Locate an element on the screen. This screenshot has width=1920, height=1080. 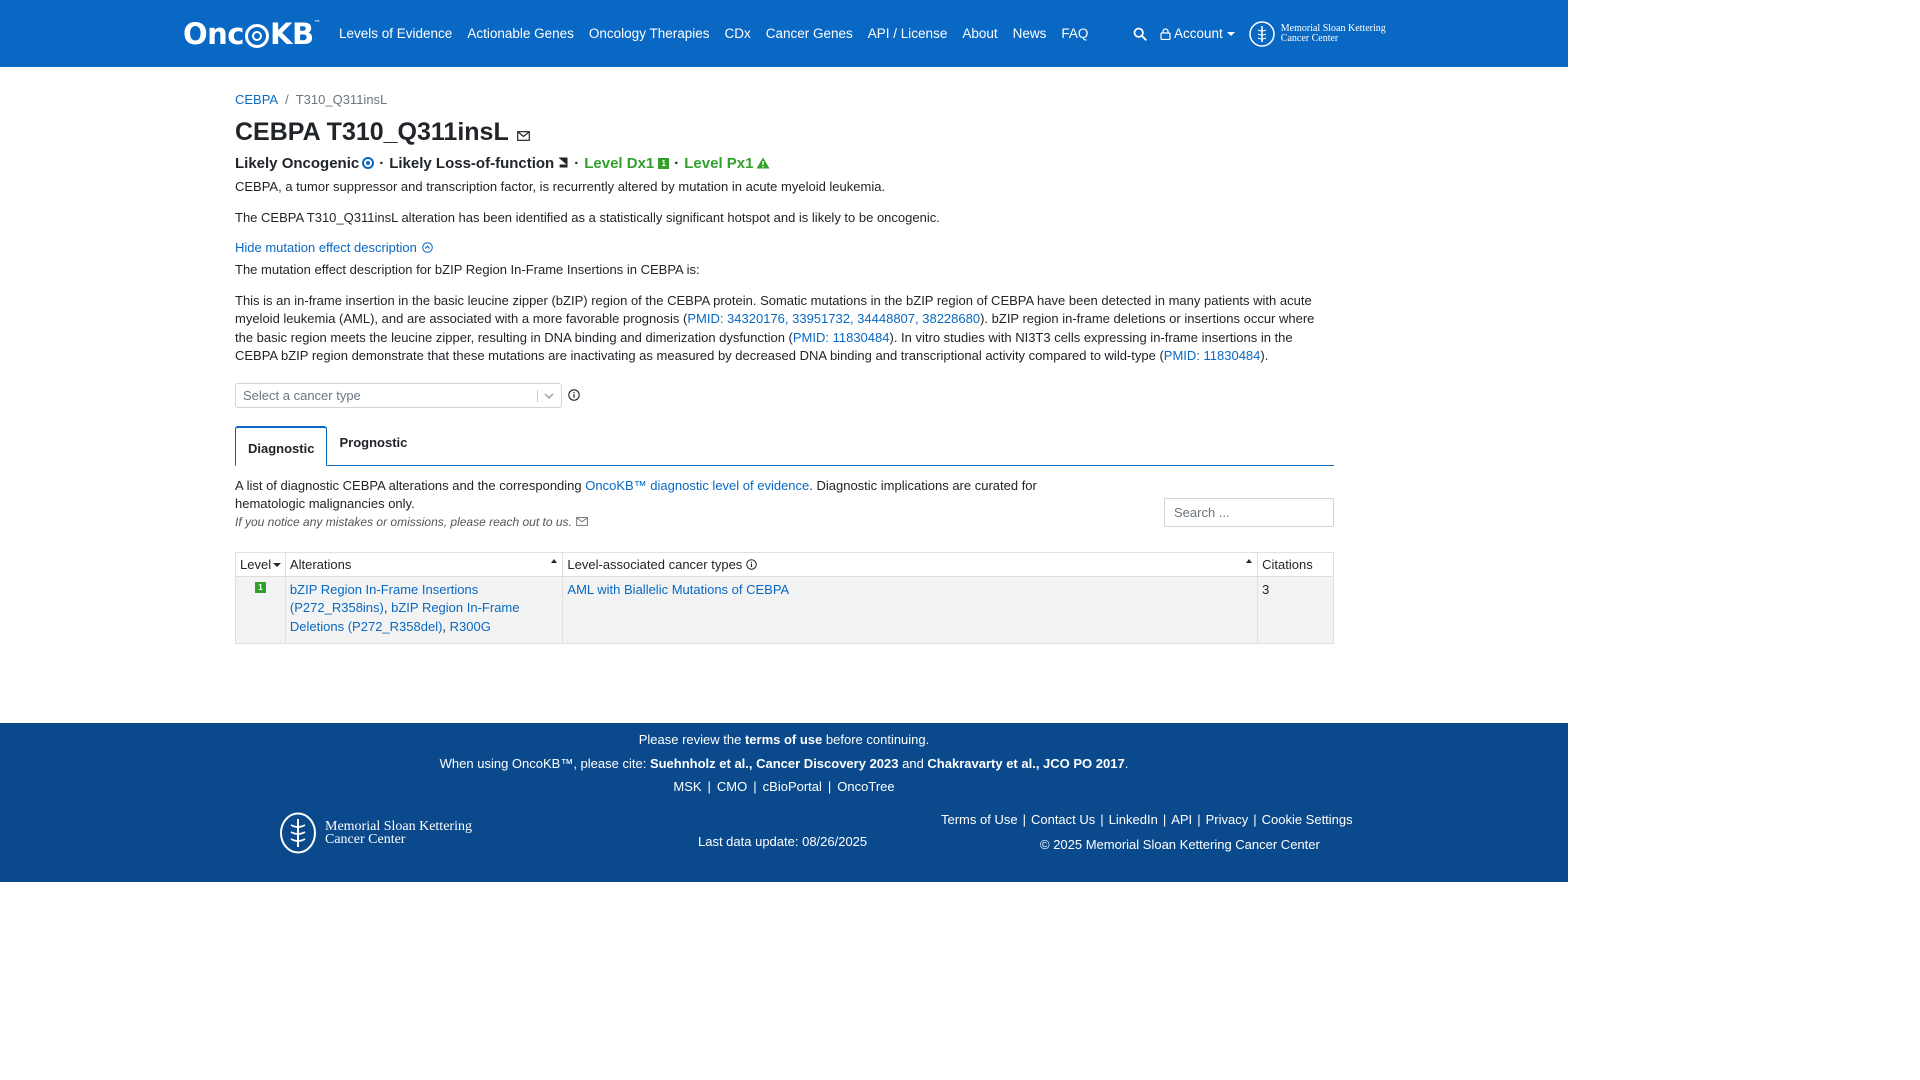
footer-link-oncotree: OncoTree is located at coordinates (865, 786).